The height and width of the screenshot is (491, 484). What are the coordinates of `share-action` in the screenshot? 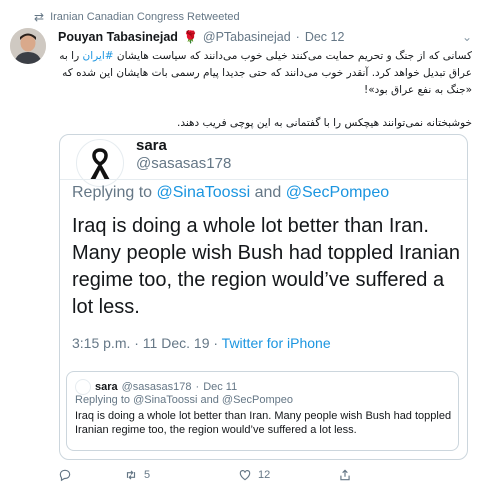 It's located at (345, 475).